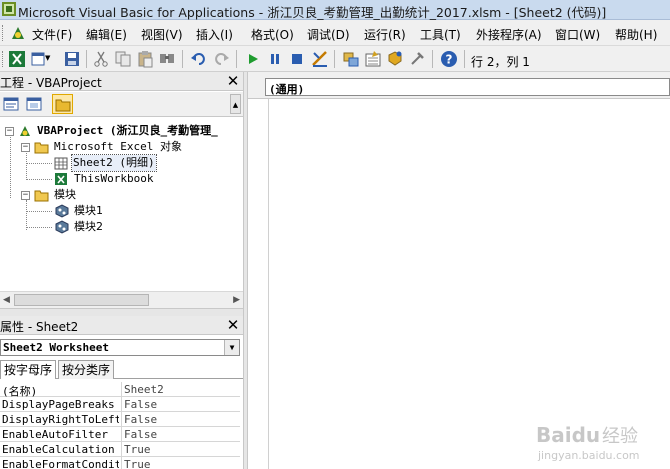  Describe the element at coordinates (253, 59) in the screenshot. I see `run-icon` at that location.